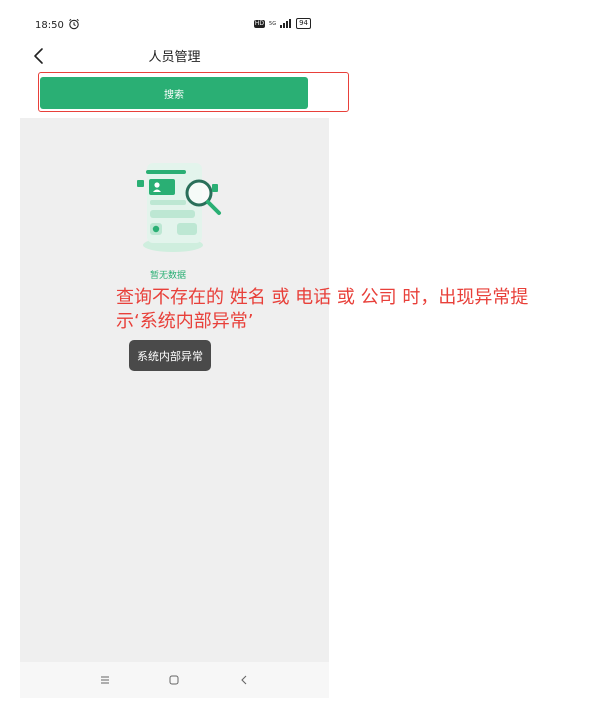  I want to click on system-nav-bar, so click(174, 680).